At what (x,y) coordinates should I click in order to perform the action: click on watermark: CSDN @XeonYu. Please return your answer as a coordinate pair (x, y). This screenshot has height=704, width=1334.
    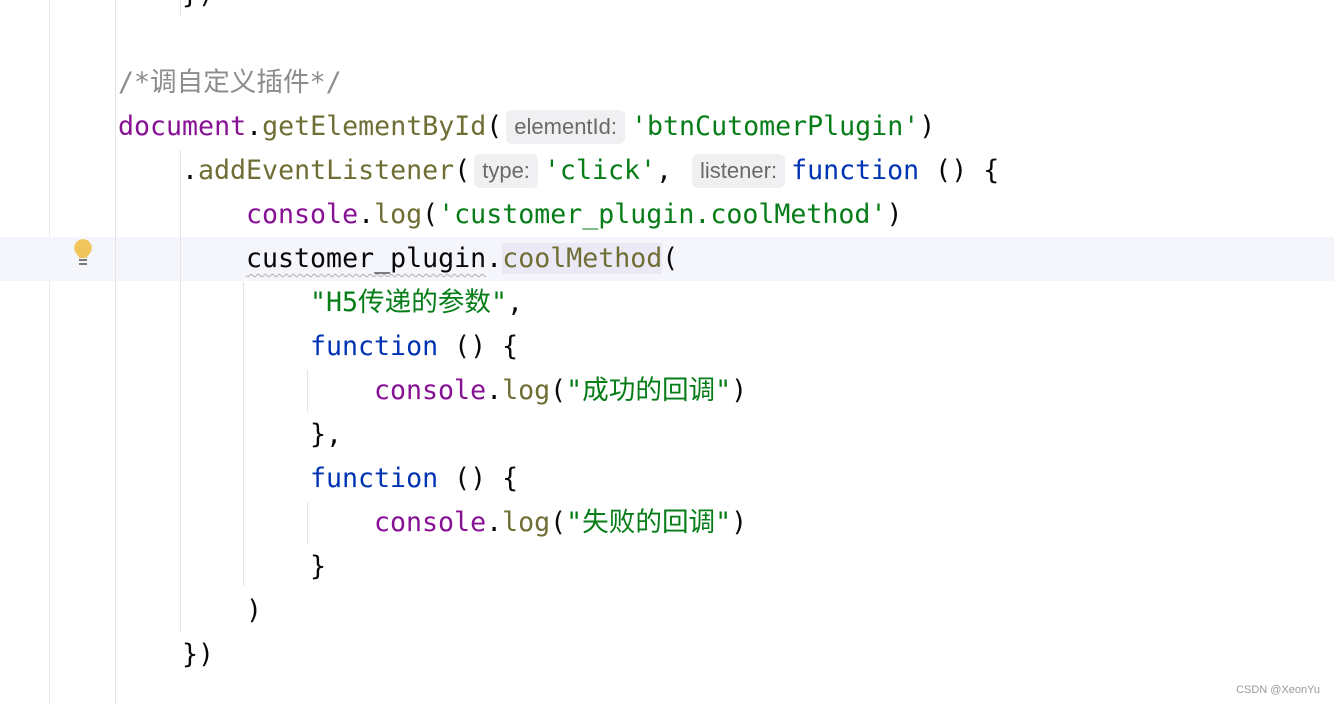
    Looking at the image, I should click on (1278, 690).